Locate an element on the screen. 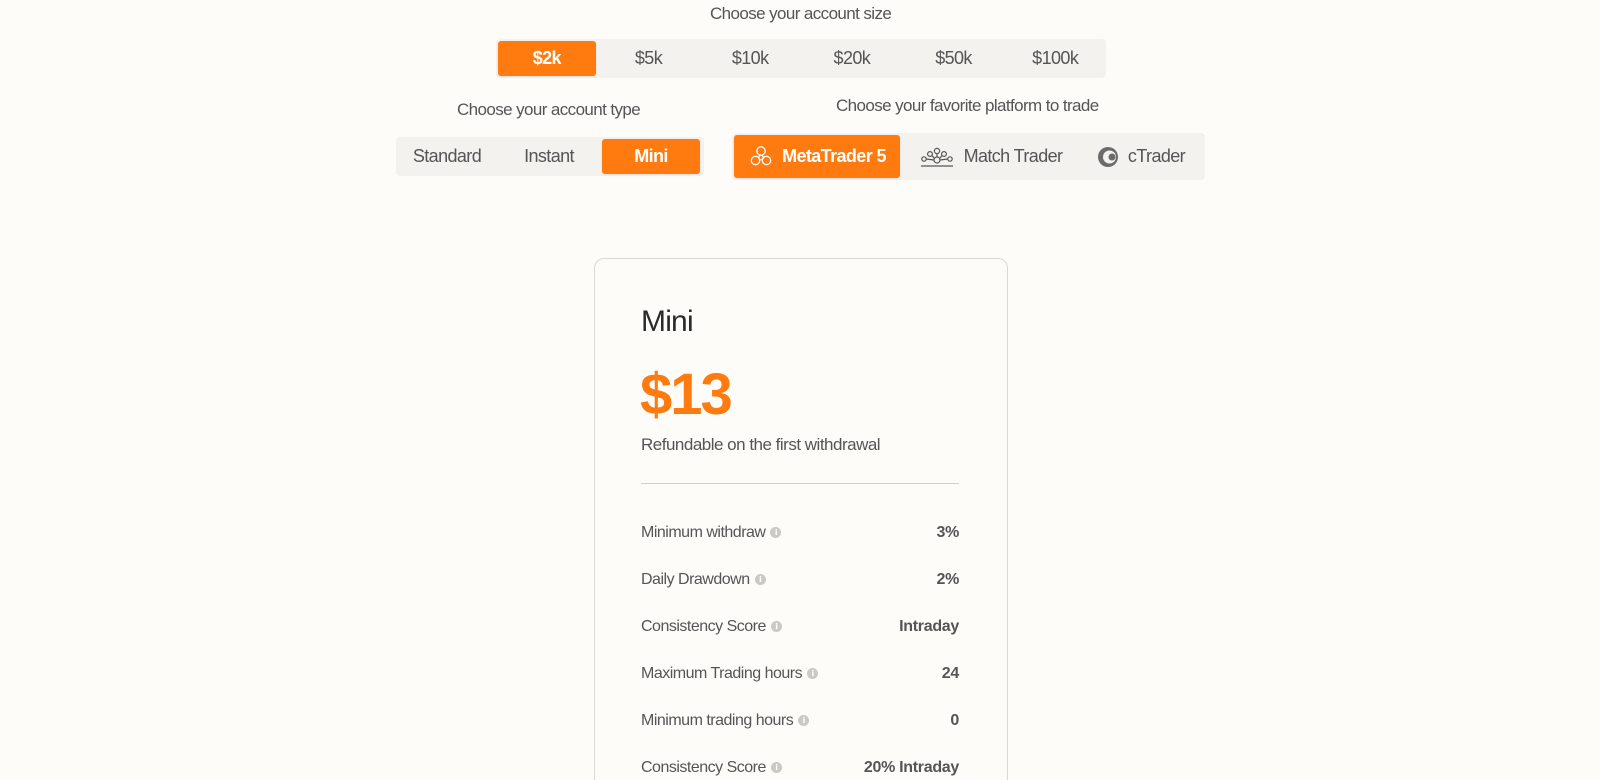 The image size is (1600, 780). rule-label: Daily Drawdown is located at coordinates (695, 579).